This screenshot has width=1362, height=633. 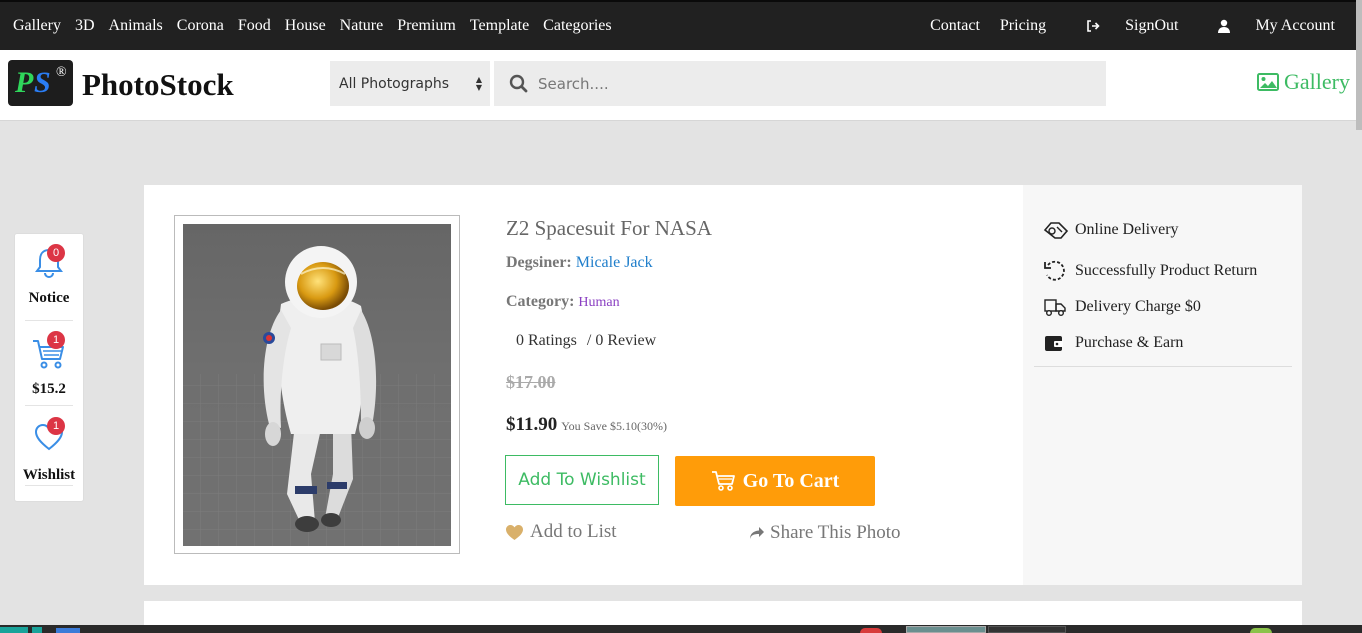 I want to click on product-designer: Degsiner: Micale Jack, so click(x=579, y=263).